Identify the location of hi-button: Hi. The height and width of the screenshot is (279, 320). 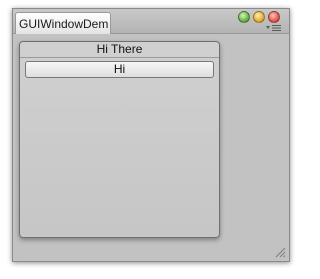
(119, 69).